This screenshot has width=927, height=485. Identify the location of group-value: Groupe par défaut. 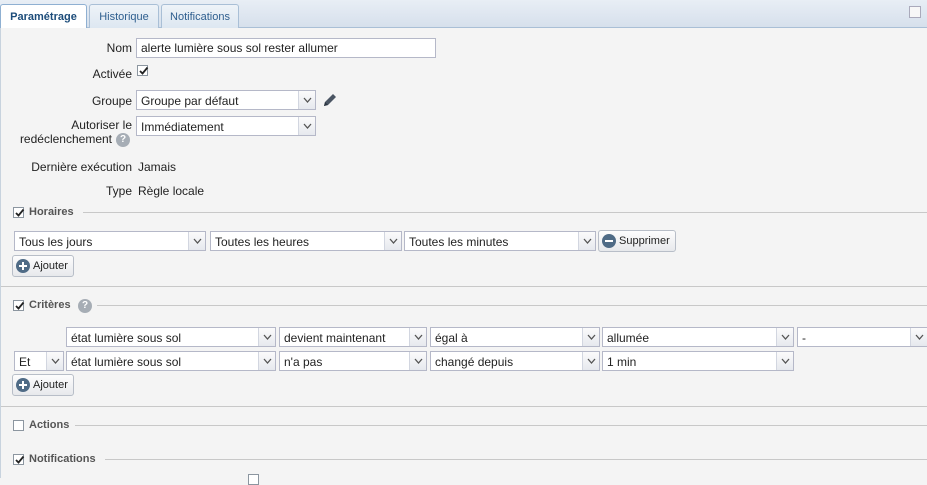
(190, 101).